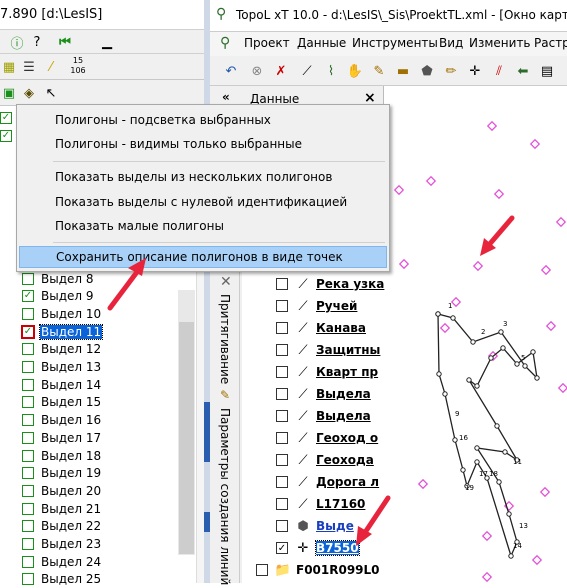  What do you see at coordinates (373, 520) in the screenshot?
I see `arrow-to-layer` at bounding box center [373, 520].